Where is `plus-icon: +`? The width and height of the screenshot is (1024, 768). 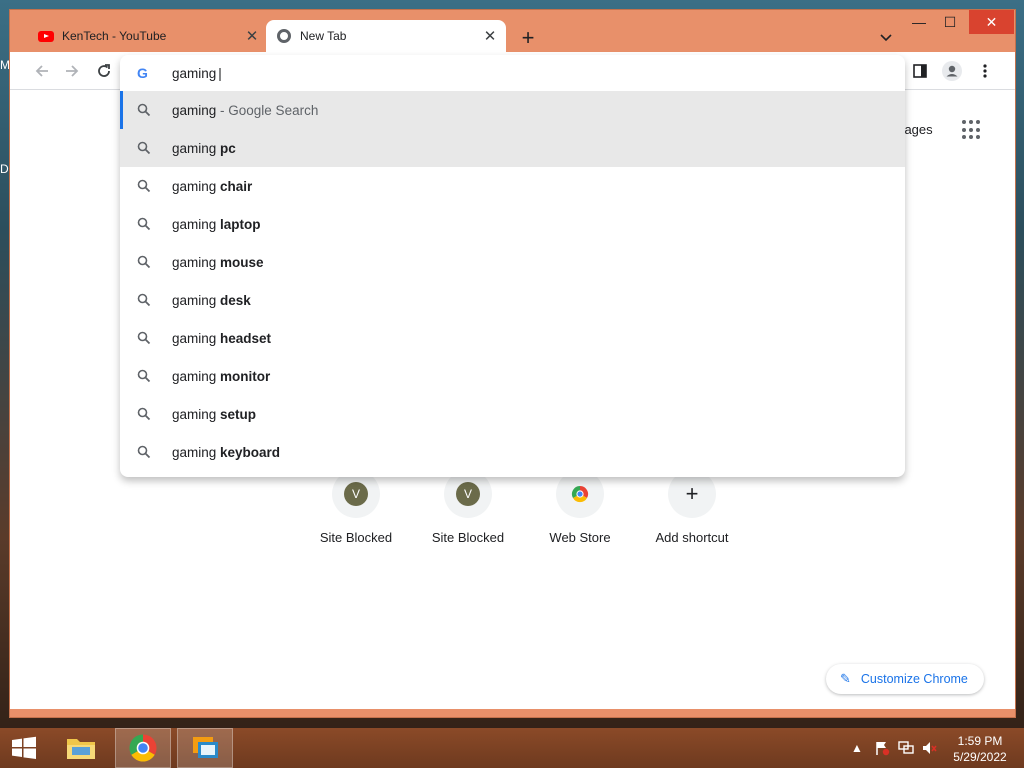
plus-icon: + is located at coordinates (692, 493).